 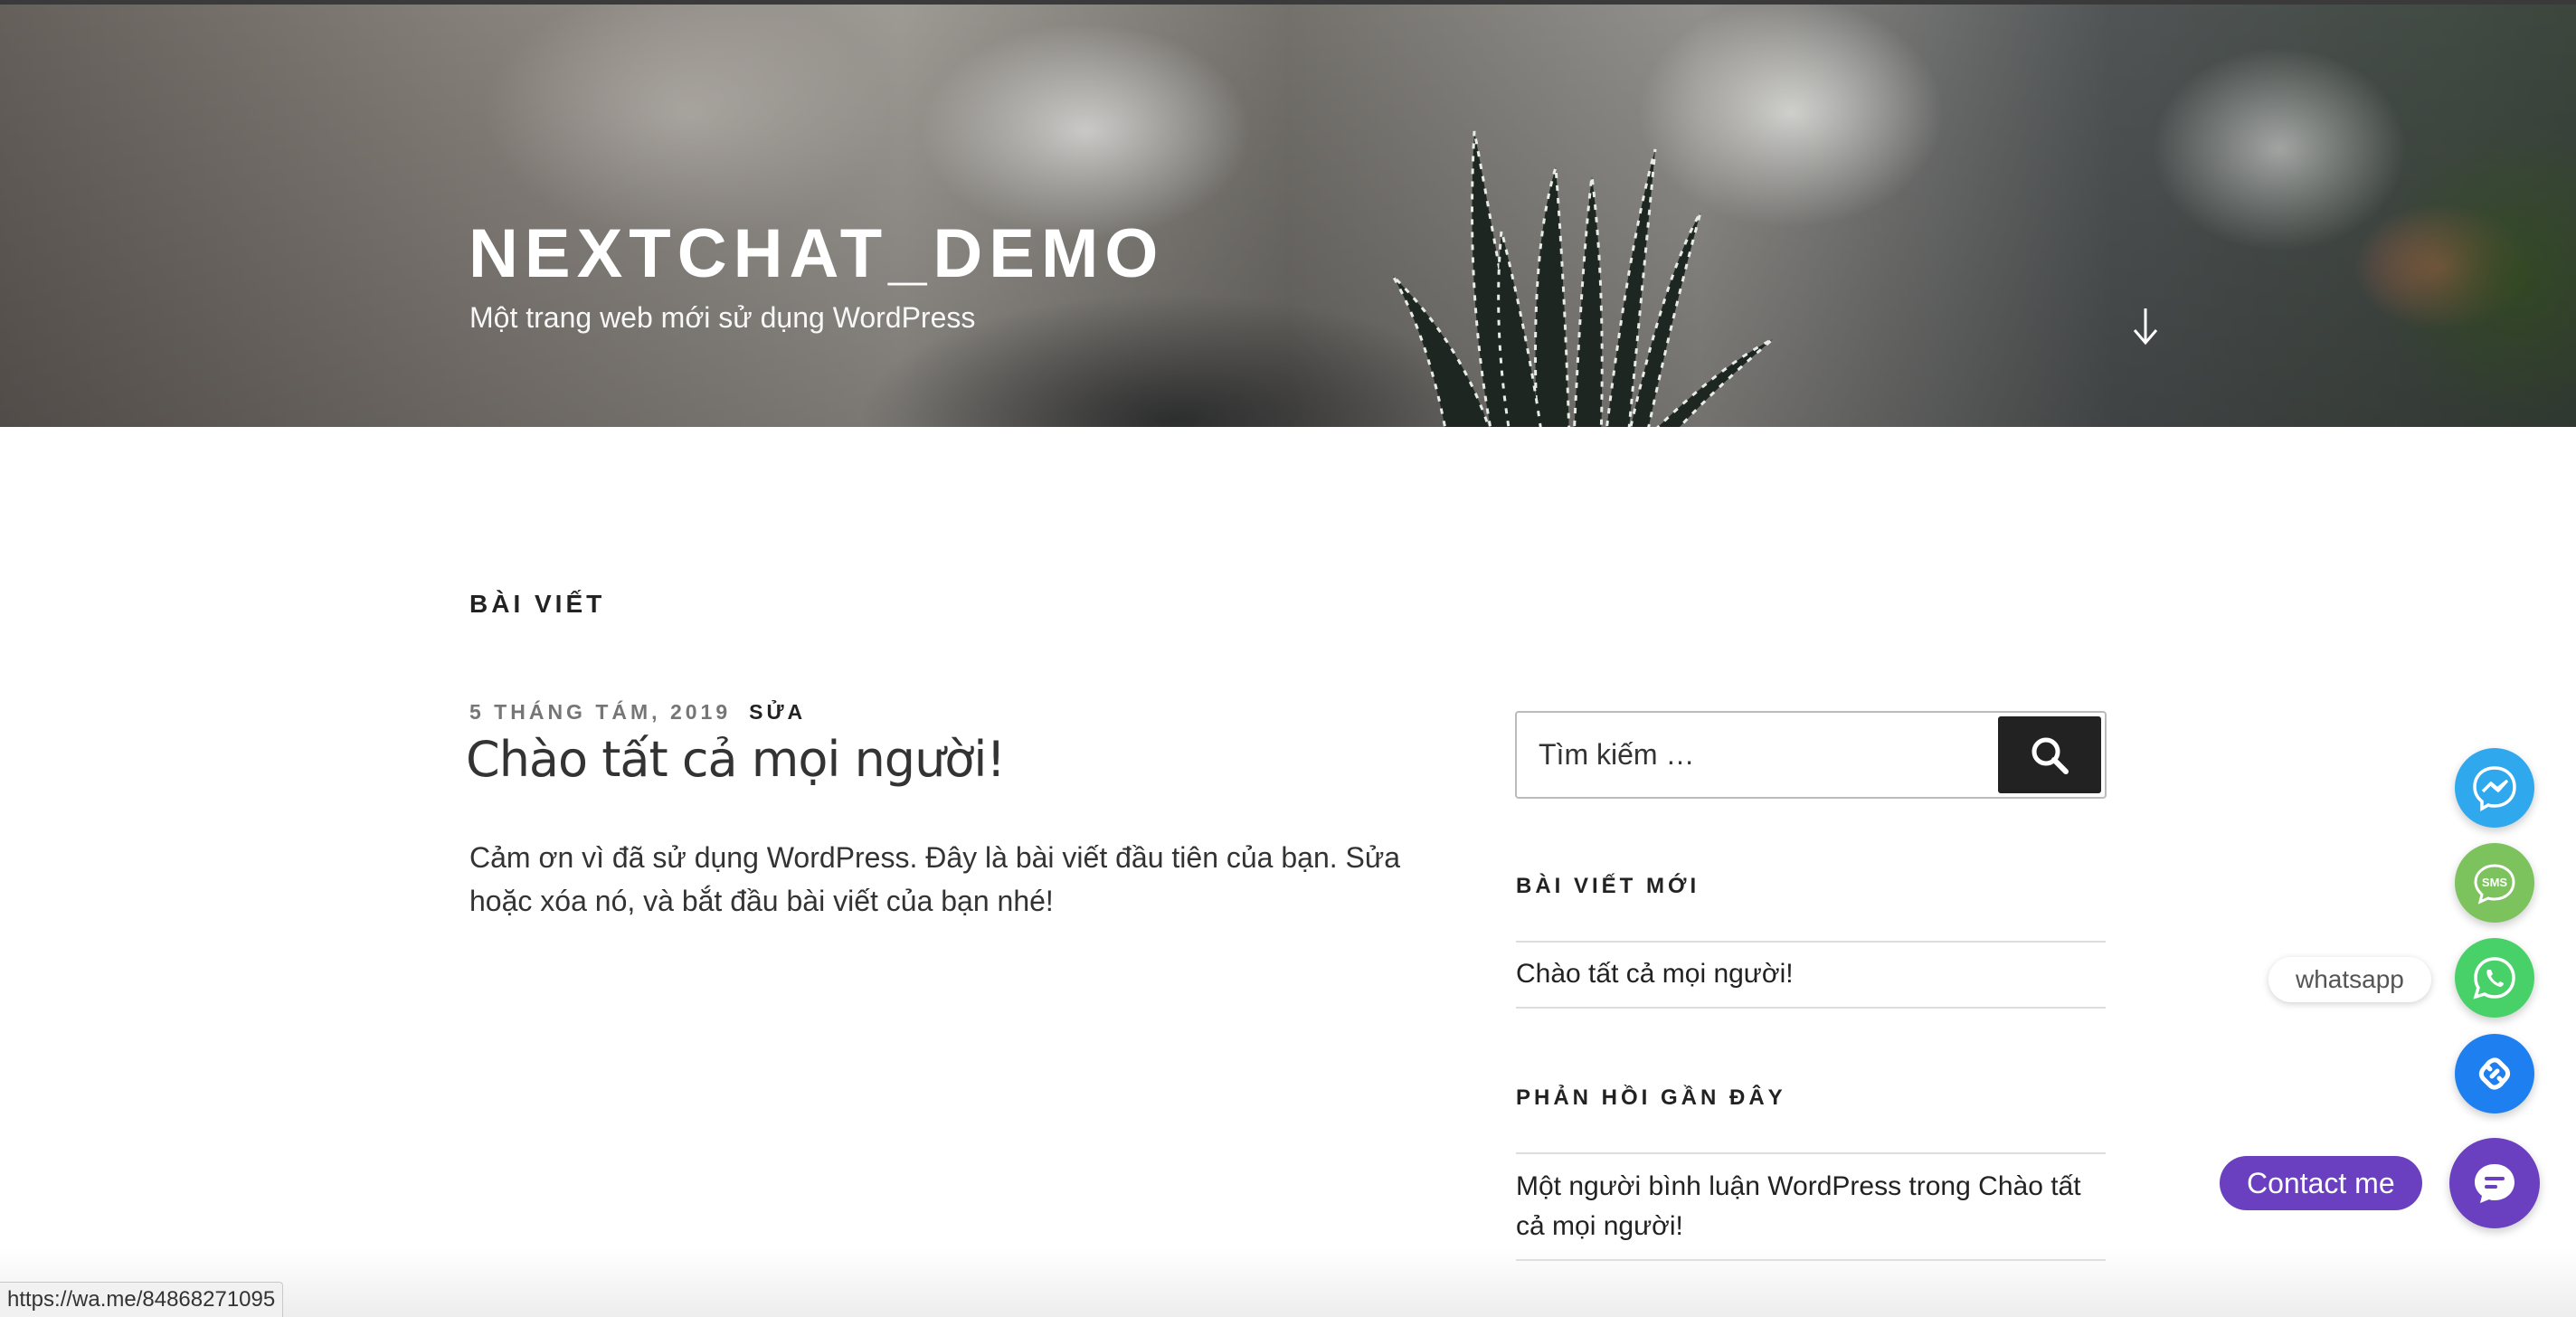 What do you see at coordinates (722, 317) in the screenshot?
I see `site-description: Một trang web mới sử dụng WordPress` at bounding box center [722, 317].